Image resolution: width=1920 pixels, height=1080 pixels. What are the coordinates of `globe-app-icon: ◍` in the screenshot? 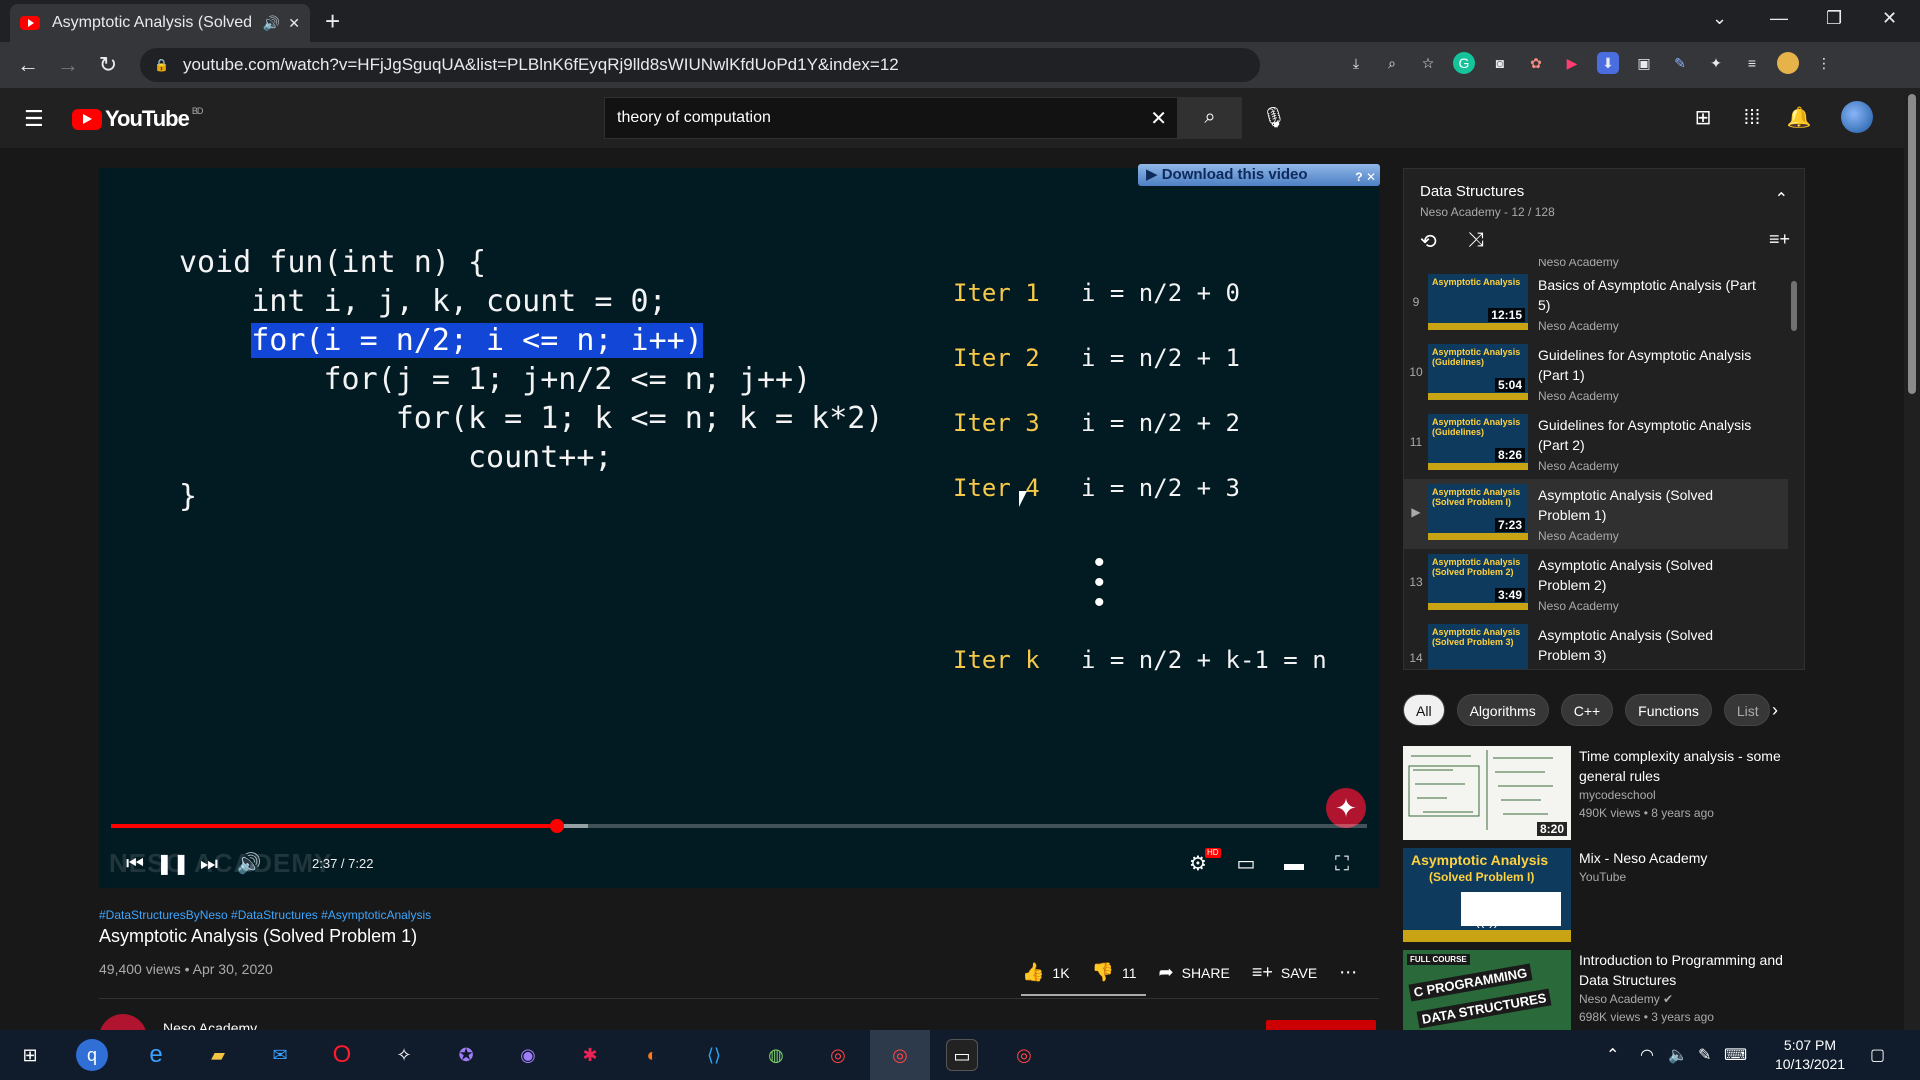 It's located at (776, 1055).